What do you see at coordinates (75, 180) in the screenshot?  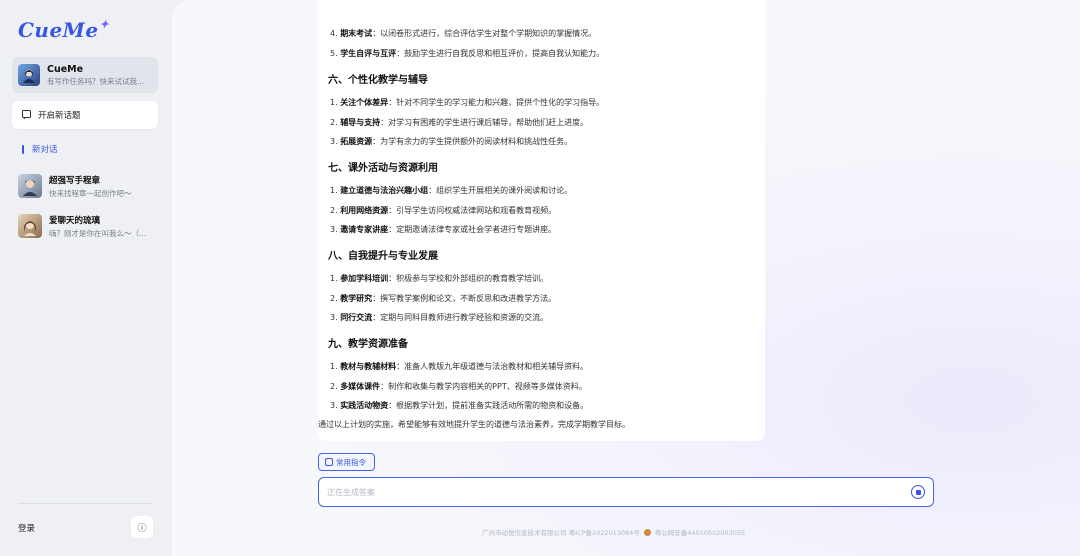 I see `conversation-title: 超强写手程章` at bounding box center [75, 180].